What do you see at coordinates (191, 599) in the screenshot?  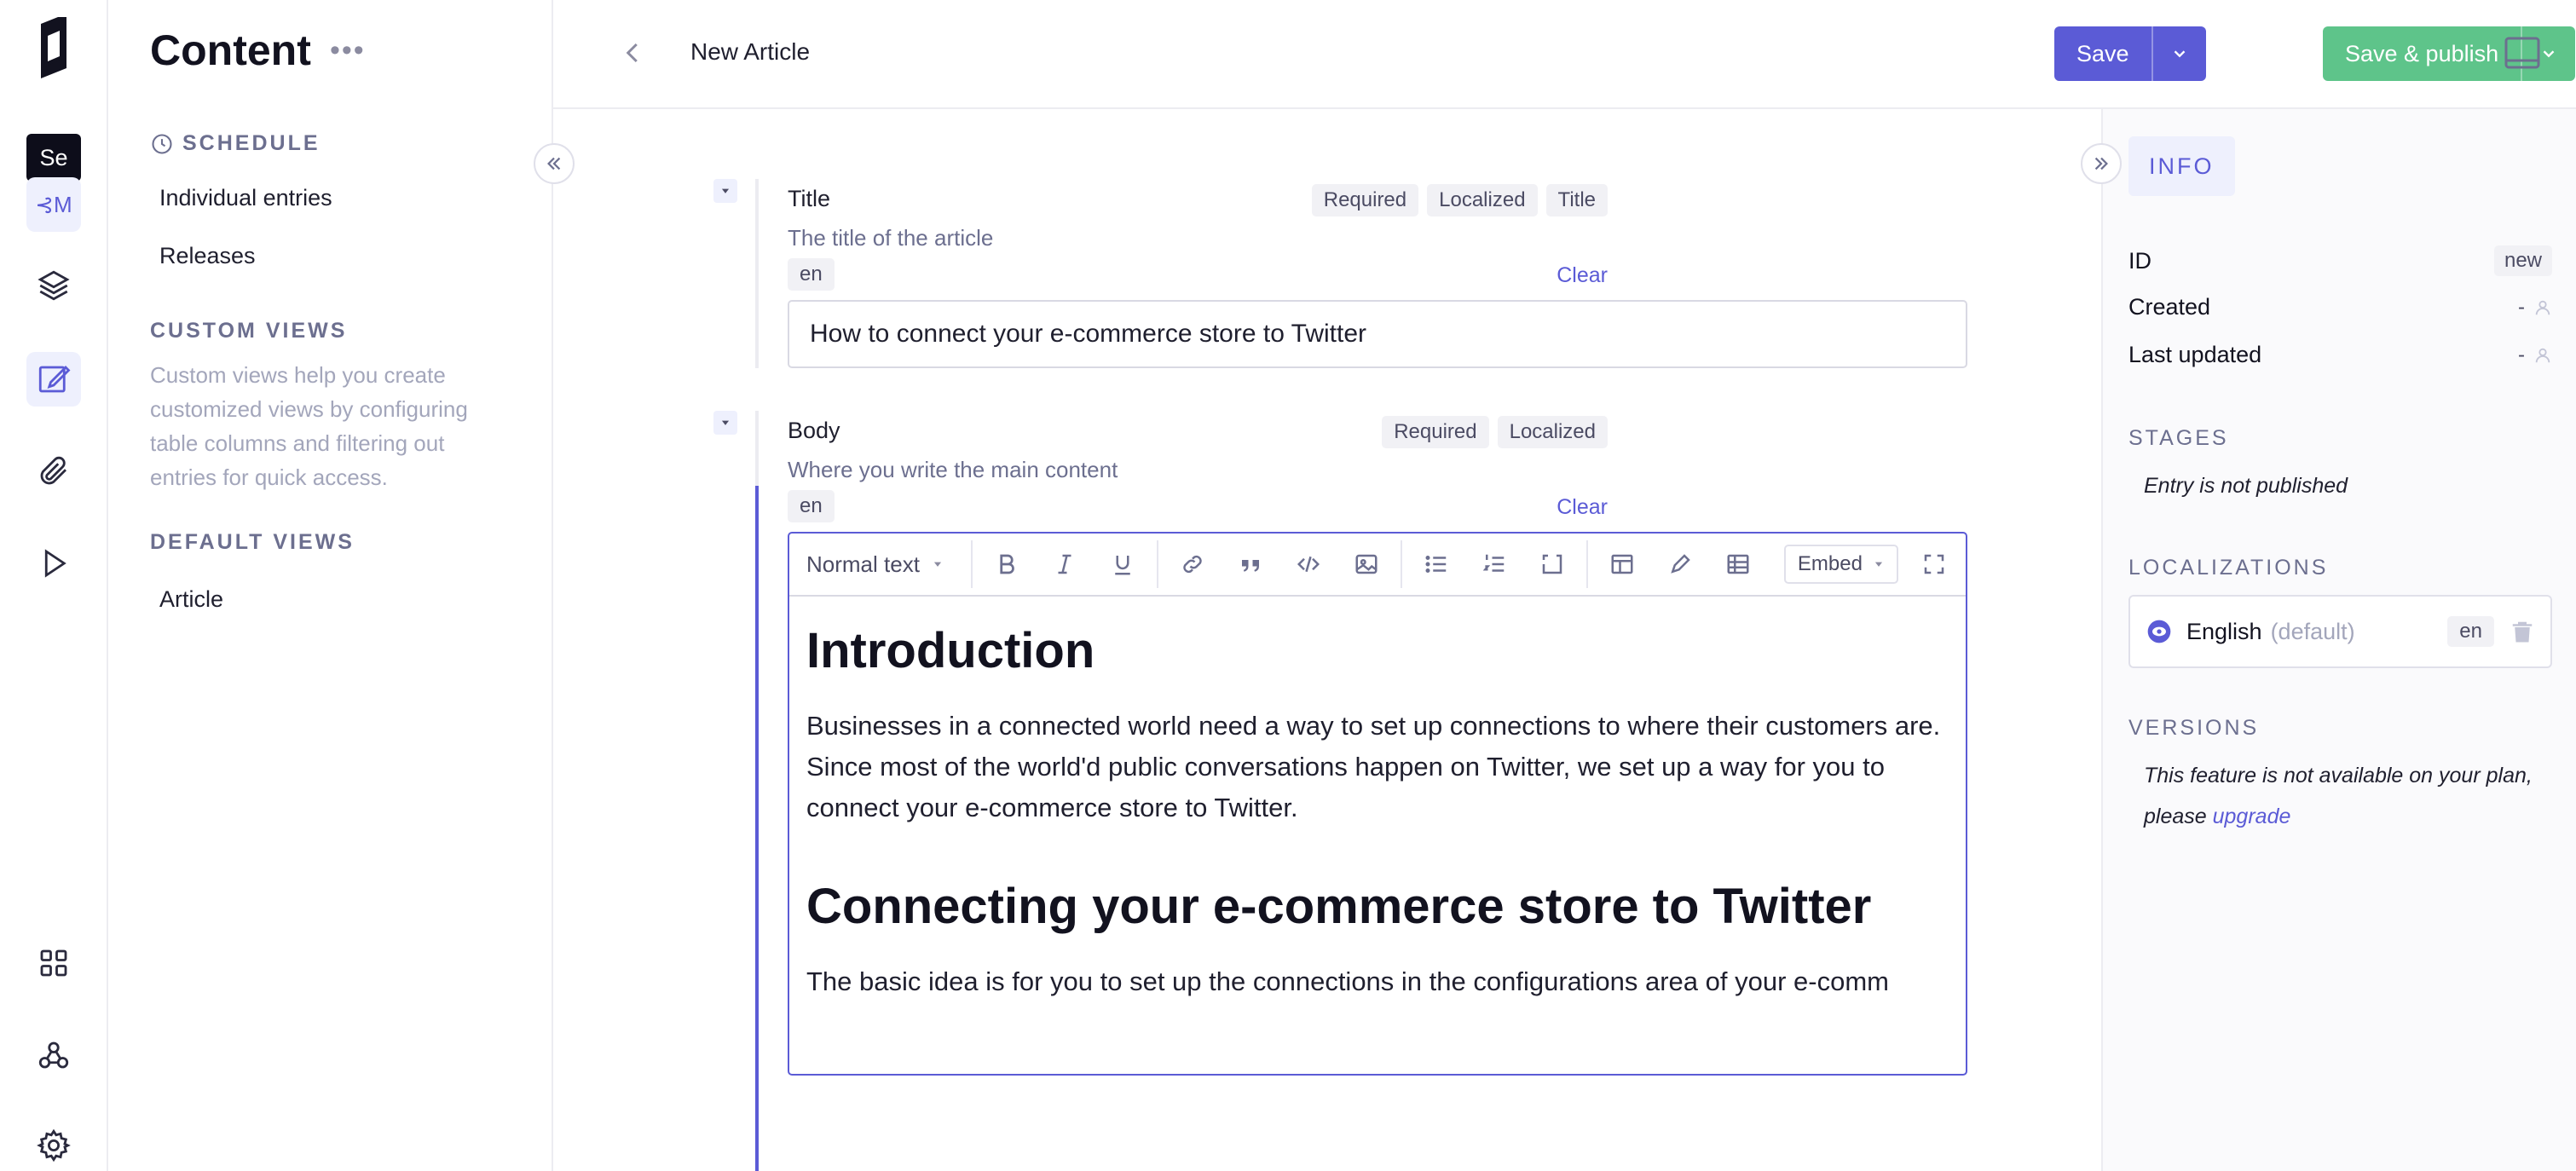 I see `sidebar-item-article: Article` at bounding box center [191, 599].